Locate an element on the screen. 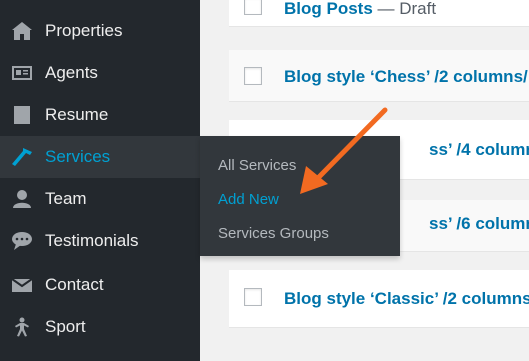 This screenshot has width=529, height=361. id-card-icon is located at coordinates (22, 73).